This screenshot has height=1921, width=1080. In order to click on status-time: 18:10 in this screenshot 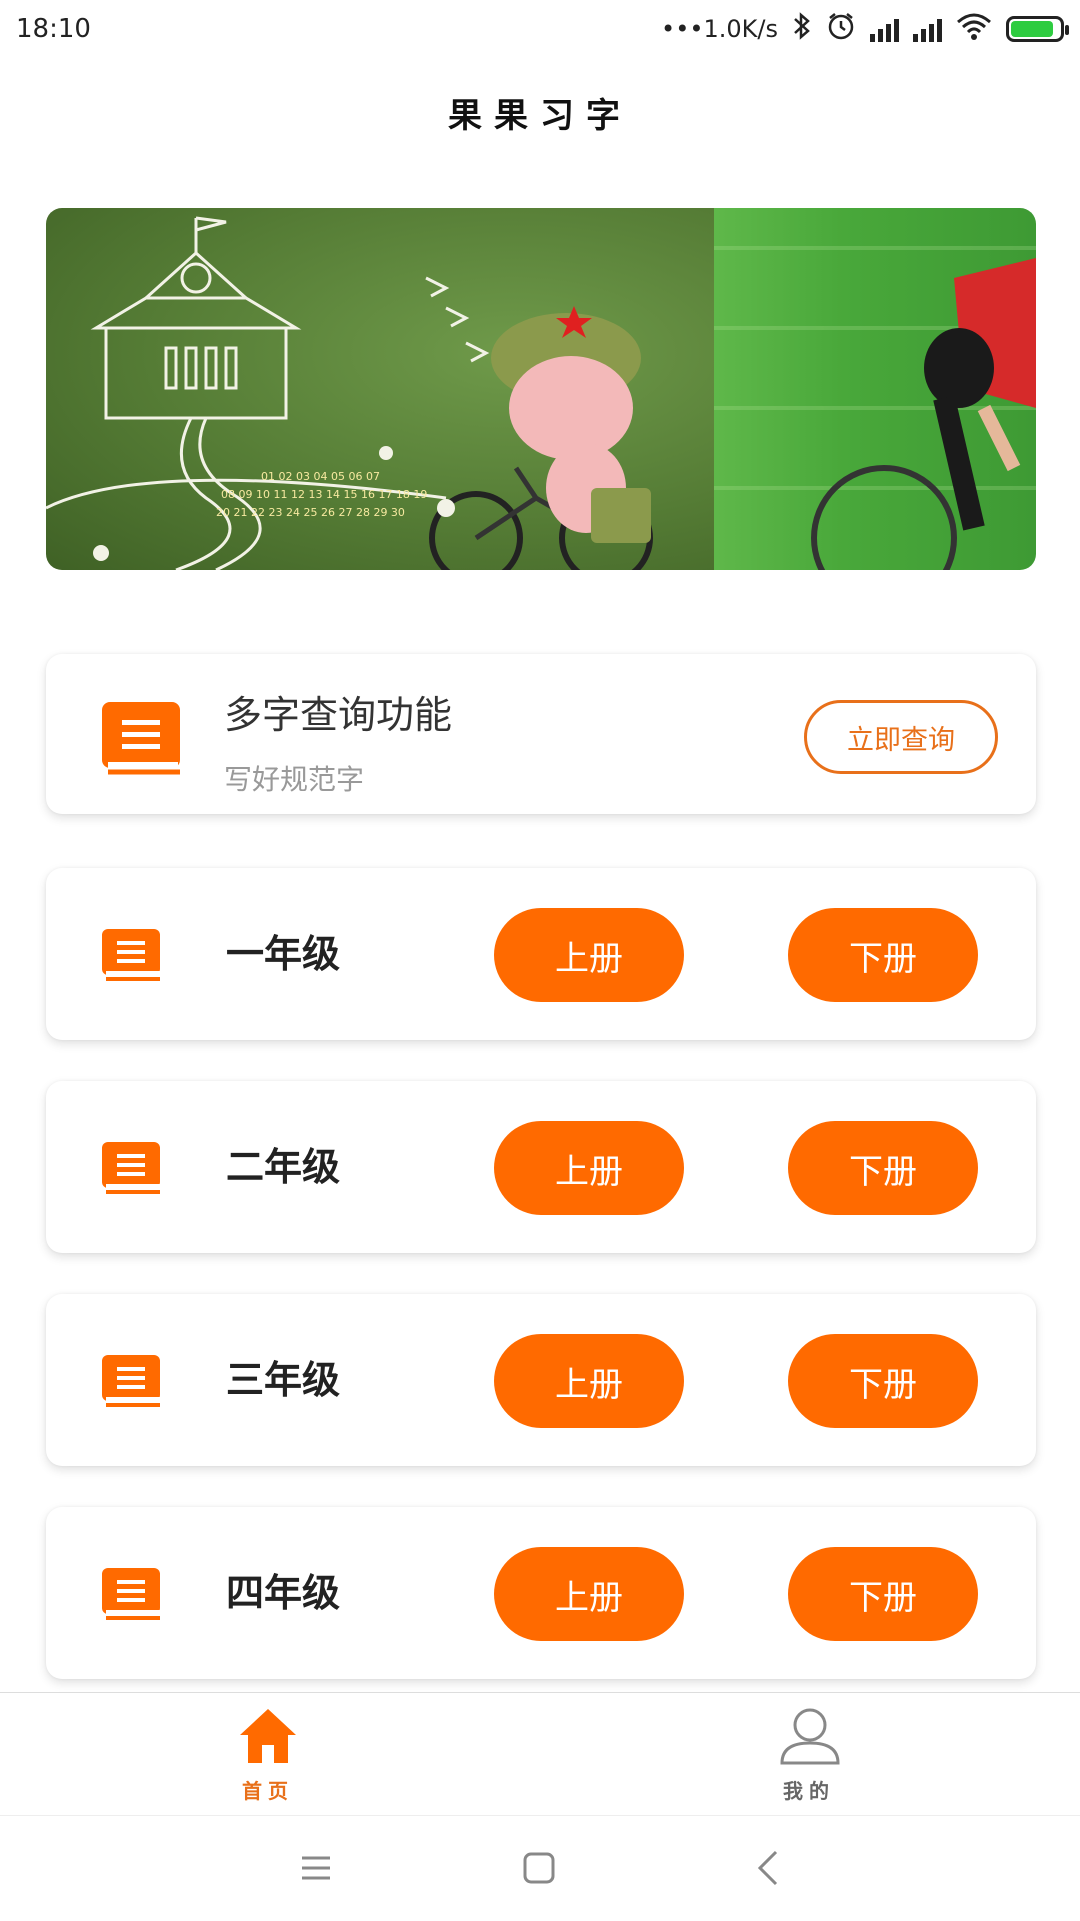, I will do `click(53, 29)`.